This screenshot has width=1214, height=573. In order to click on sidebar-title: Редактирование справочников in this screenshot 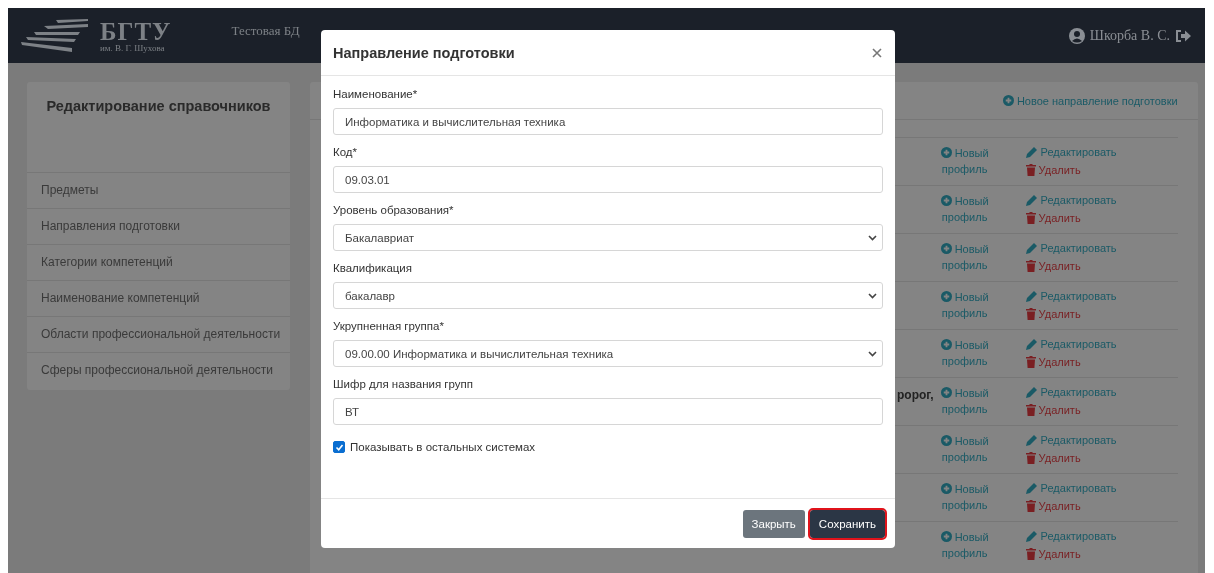, I will do `click(158, 106)`.